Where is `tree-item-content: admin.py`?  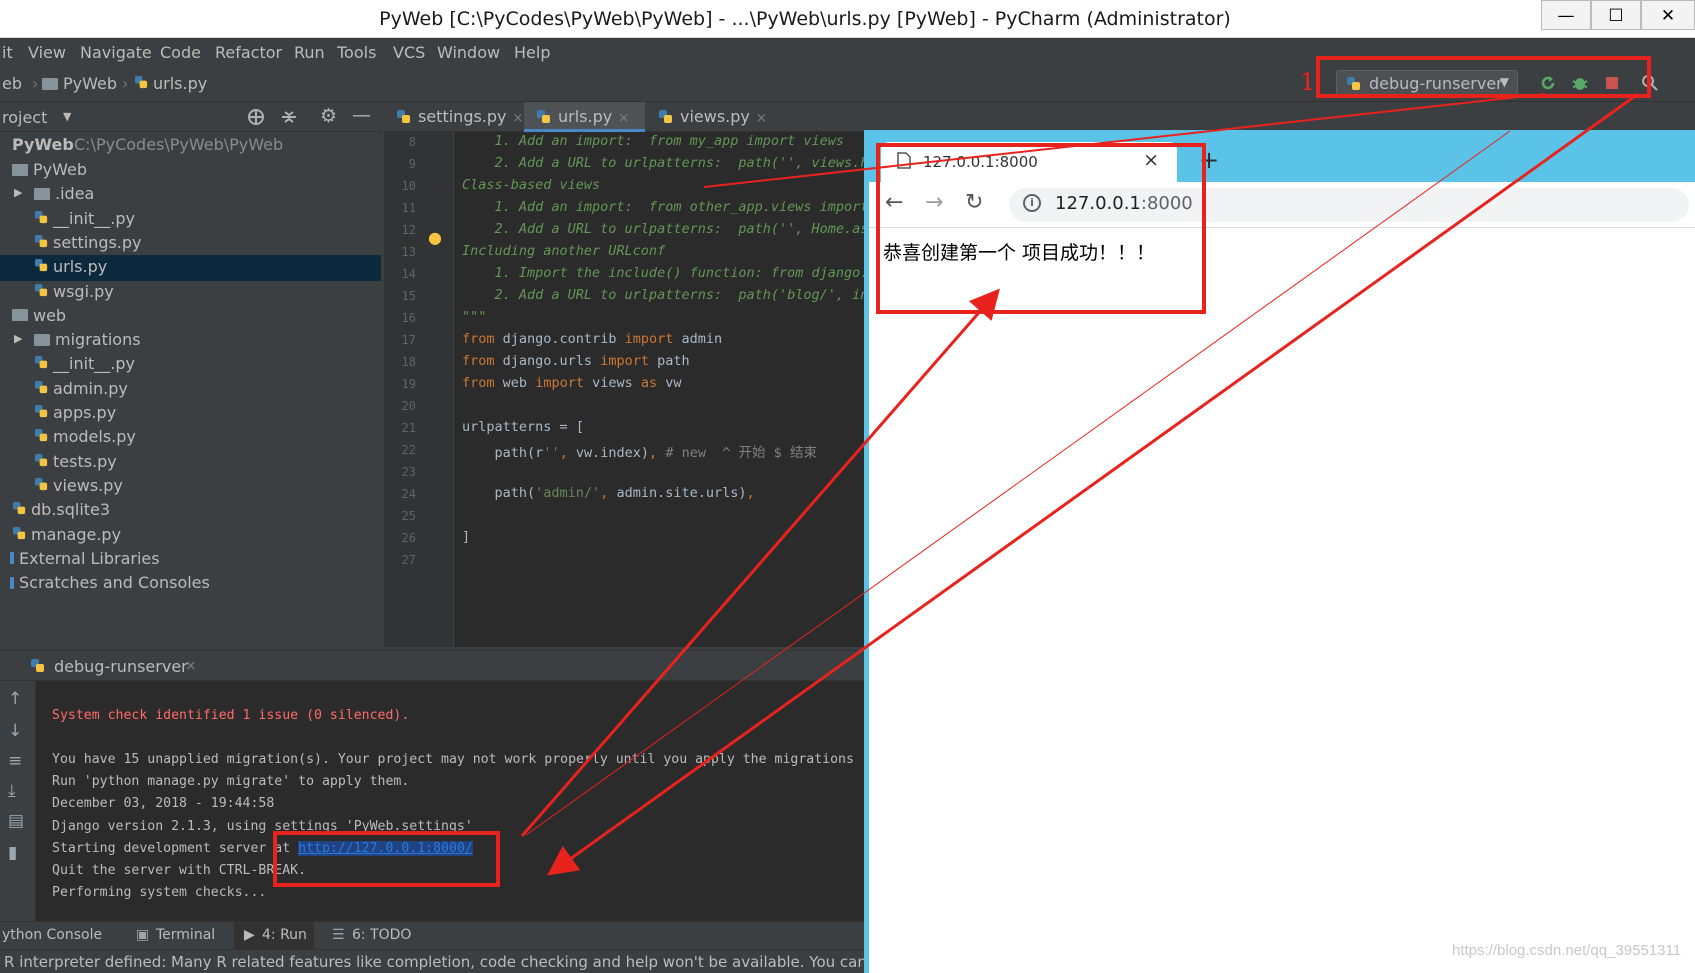 tree-item-content: admin.py is located at coordinates (81, 388).